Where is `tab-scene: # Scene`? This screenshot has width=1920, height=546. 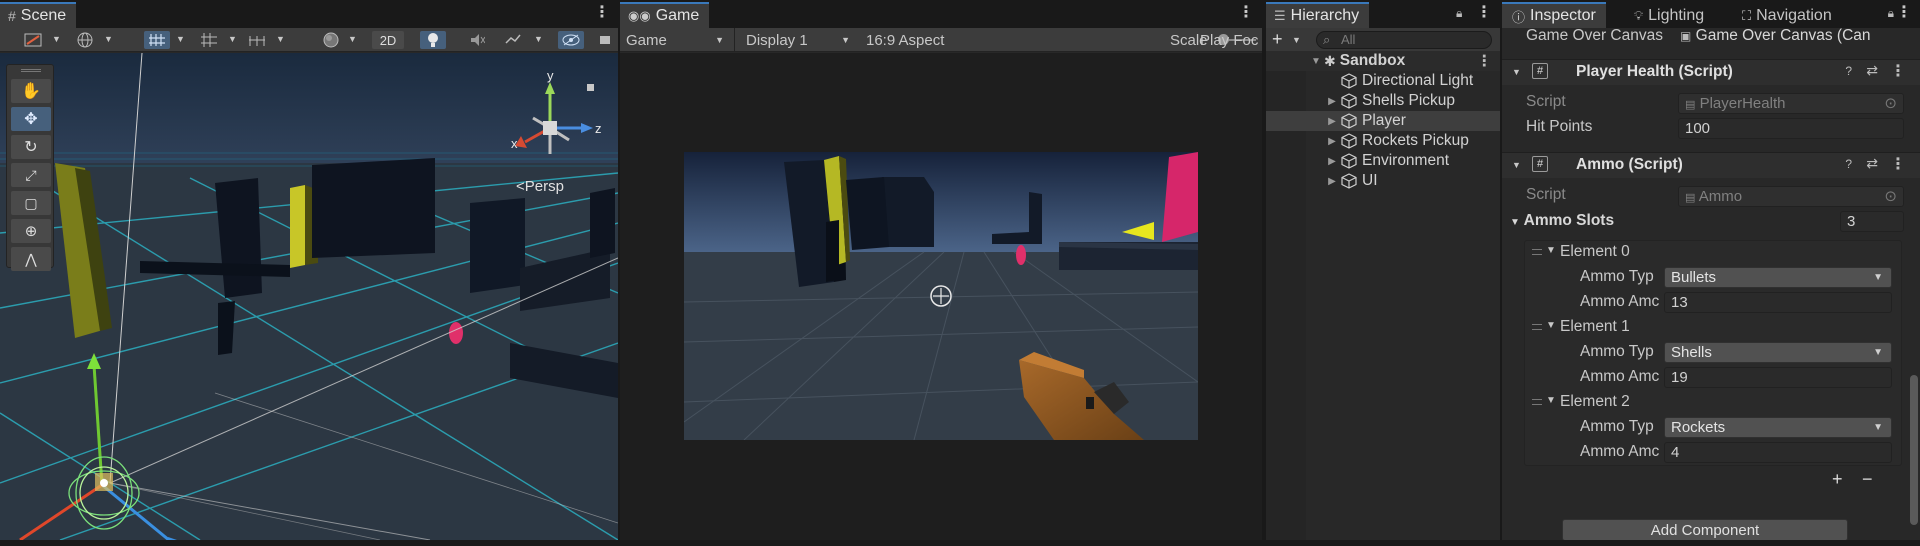 tab-scene: # Scene is located at coordinates (38, 15).